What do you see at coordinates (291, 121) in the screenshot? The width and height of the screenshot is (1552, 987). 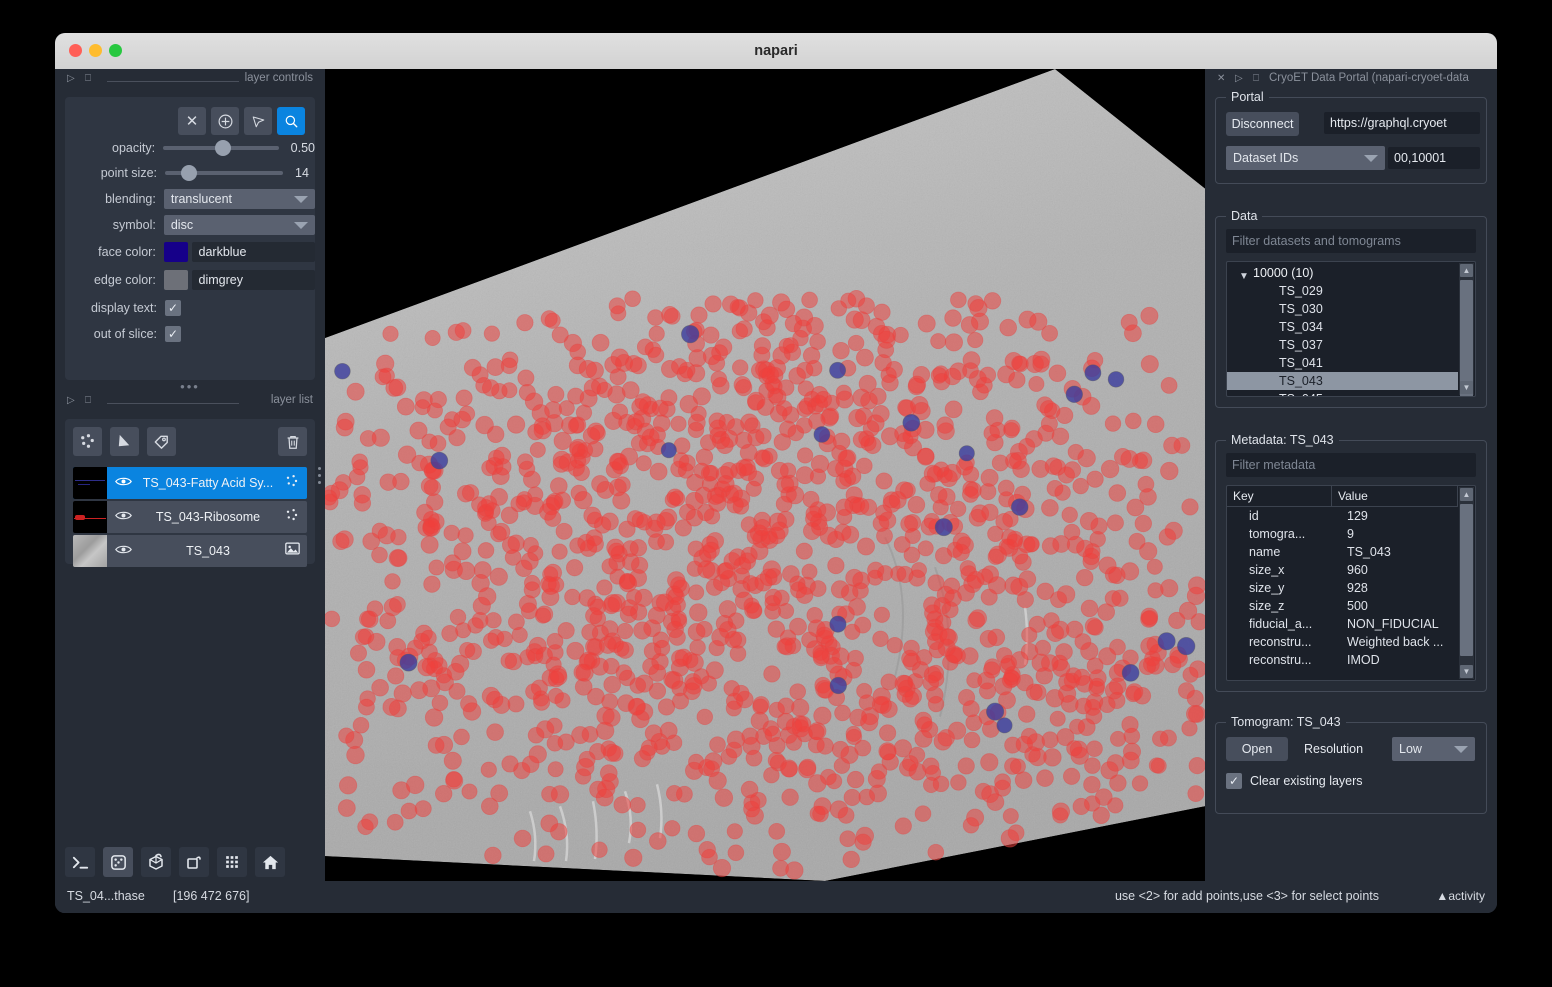 I see `pan-zoom-button` at bounding box center [291, 121].